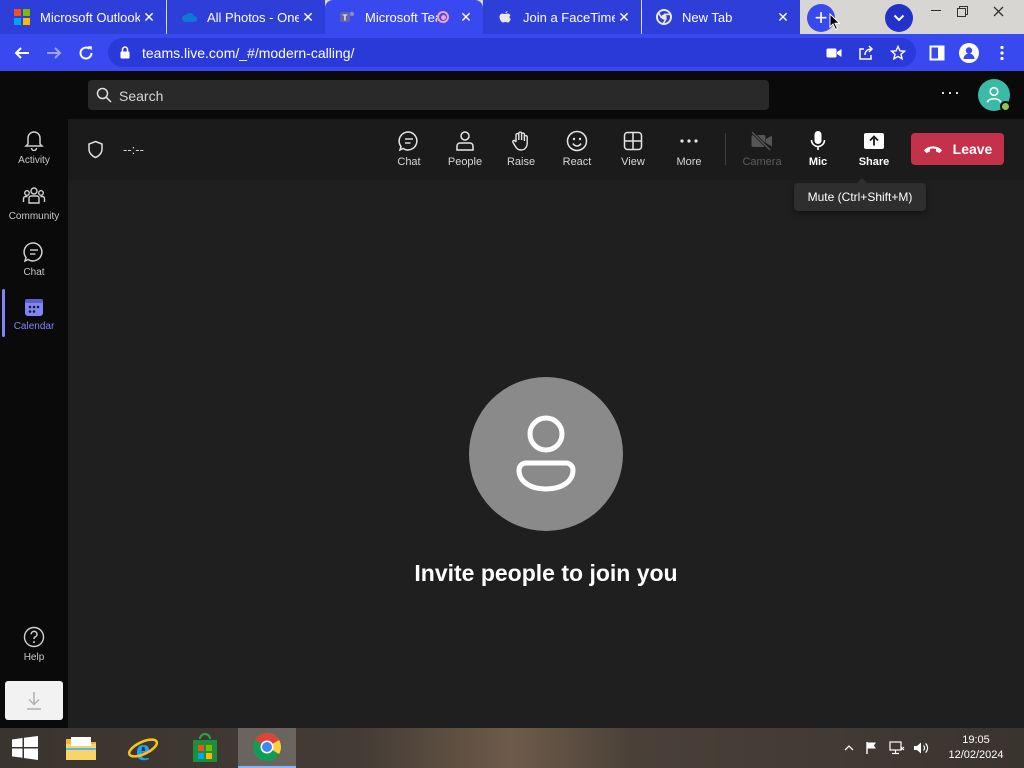 The height and width of the screenshot is (768, 1024). I want to click on raise-hand-icon, so click(521, 141).